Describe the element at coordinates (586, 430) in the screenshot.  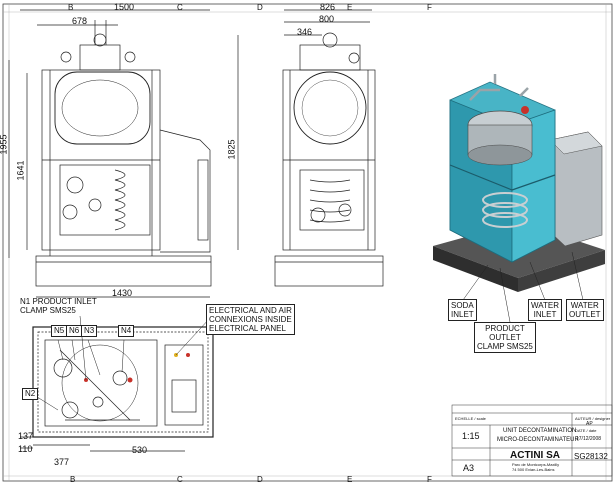
I see `date-label: DATE / date` at that location.